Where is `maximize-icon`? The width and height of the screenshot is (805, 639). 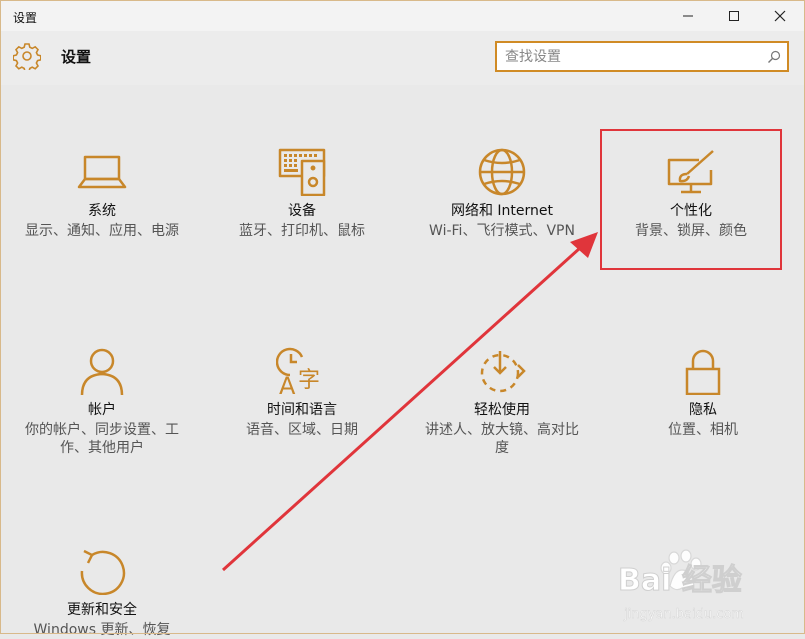 maximize-icon is located at coordinates (734, 16).